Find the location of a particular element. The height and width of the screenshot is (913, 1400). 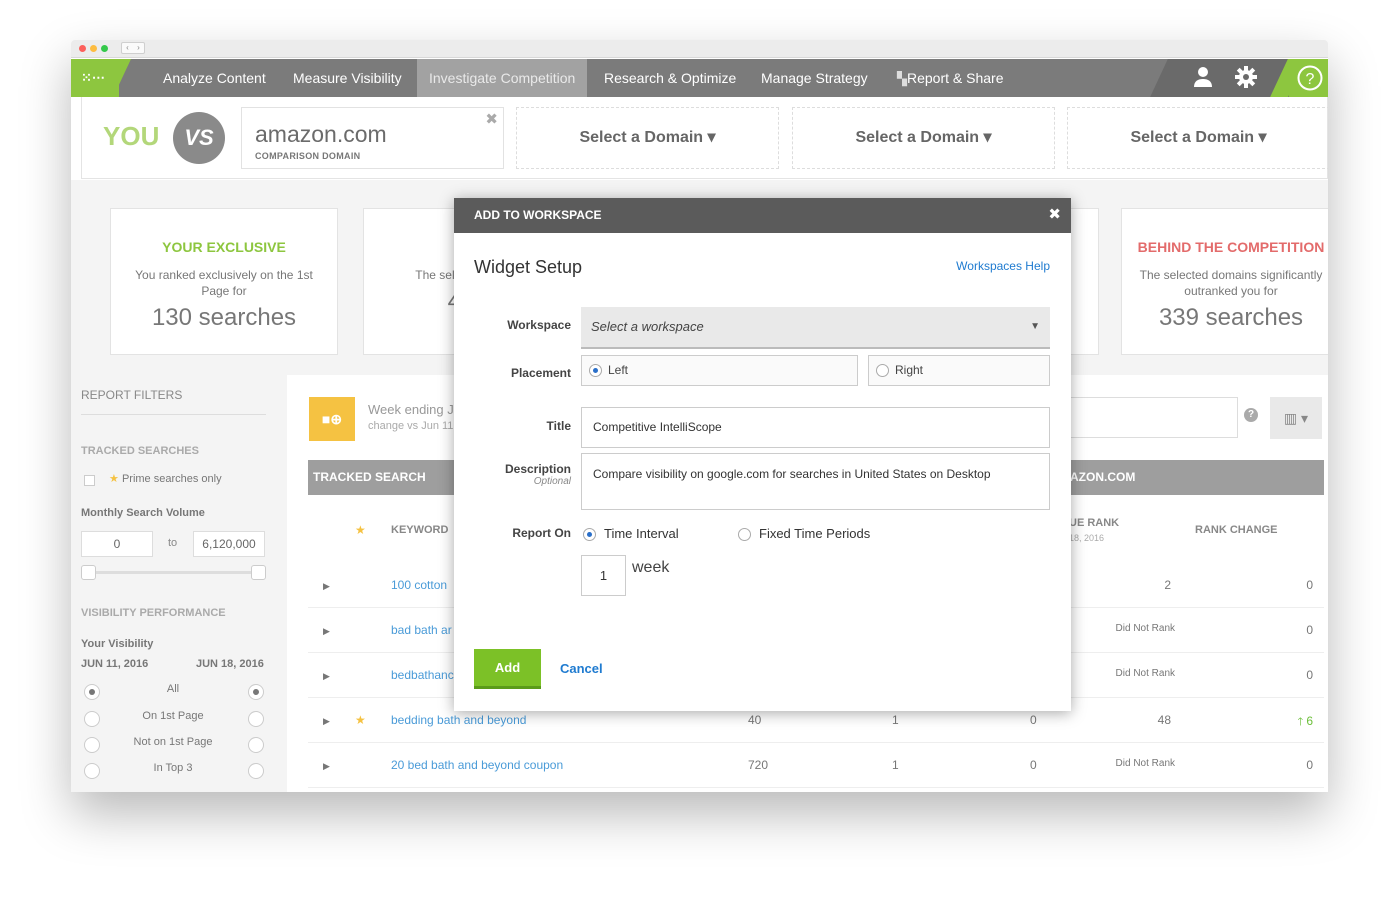

prime-label: ★ Prime searches only is located at coordinates (165, 479).